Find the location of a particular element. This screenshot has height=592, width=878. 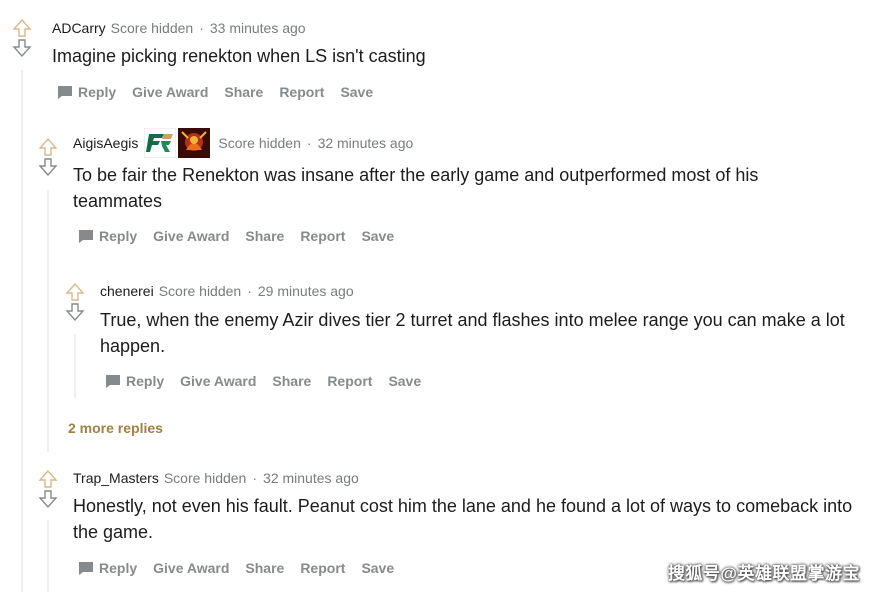

champion-portrait-icon is located at coordinates (194, 143).